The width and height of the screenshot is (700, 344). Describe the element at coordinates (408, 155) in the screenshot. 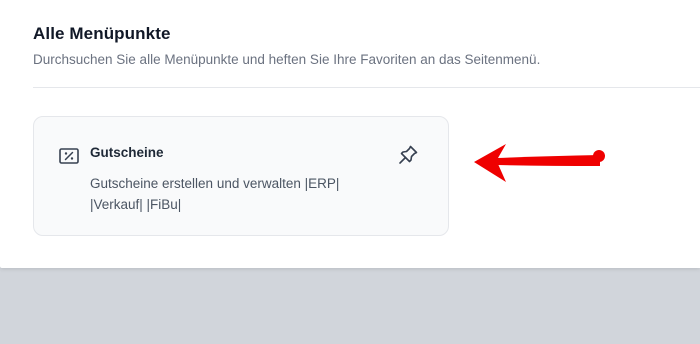

I see `pin-icon` at that location.